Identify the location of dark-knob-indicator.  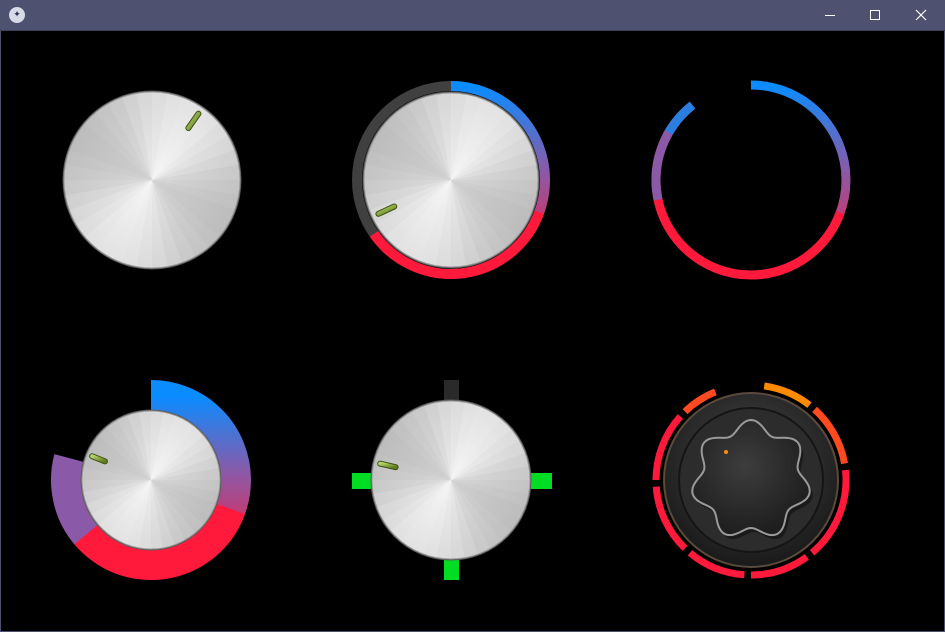
(726, 452).